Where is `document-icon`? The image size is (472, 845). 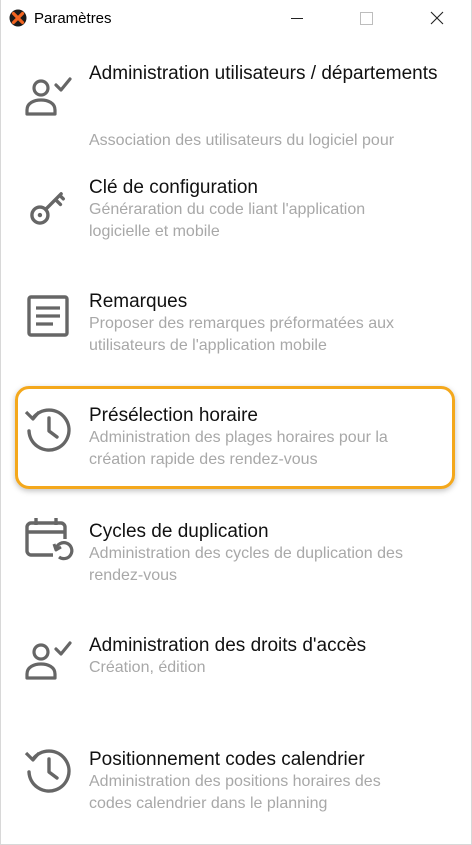
document-icon is located at coordinates (49, 317).